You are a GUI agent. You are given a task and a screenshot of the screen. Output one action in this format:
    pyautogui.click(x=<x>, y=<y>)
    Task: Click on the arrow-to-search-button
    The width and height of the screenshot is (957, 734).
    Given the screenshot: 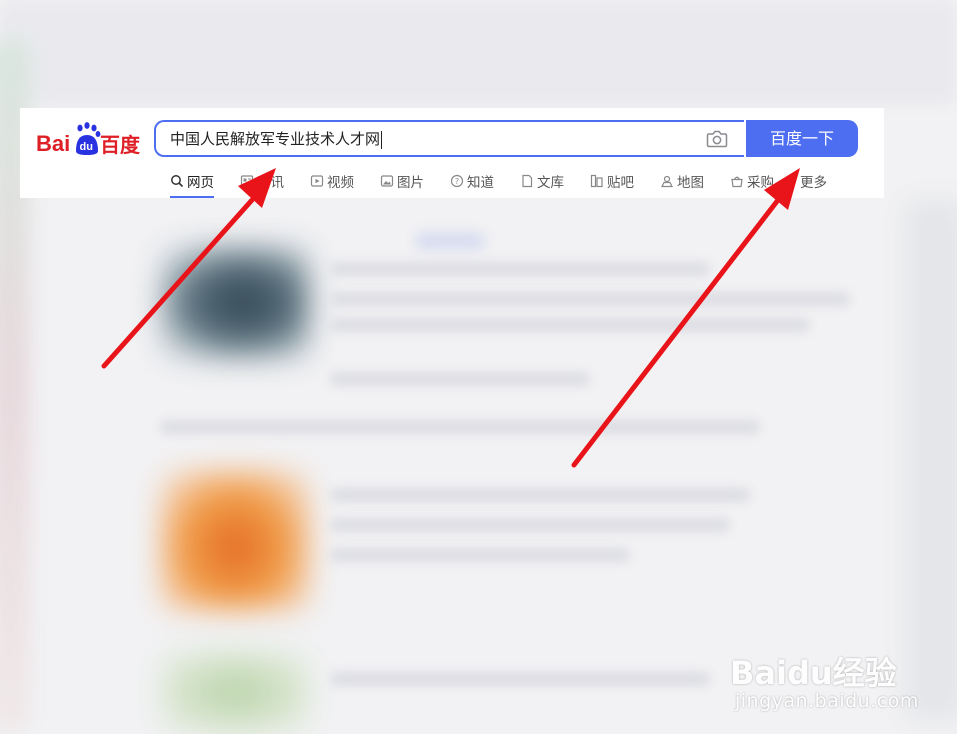 What is the action you would take?
    pyautogui.click(x=685, y=318)
    